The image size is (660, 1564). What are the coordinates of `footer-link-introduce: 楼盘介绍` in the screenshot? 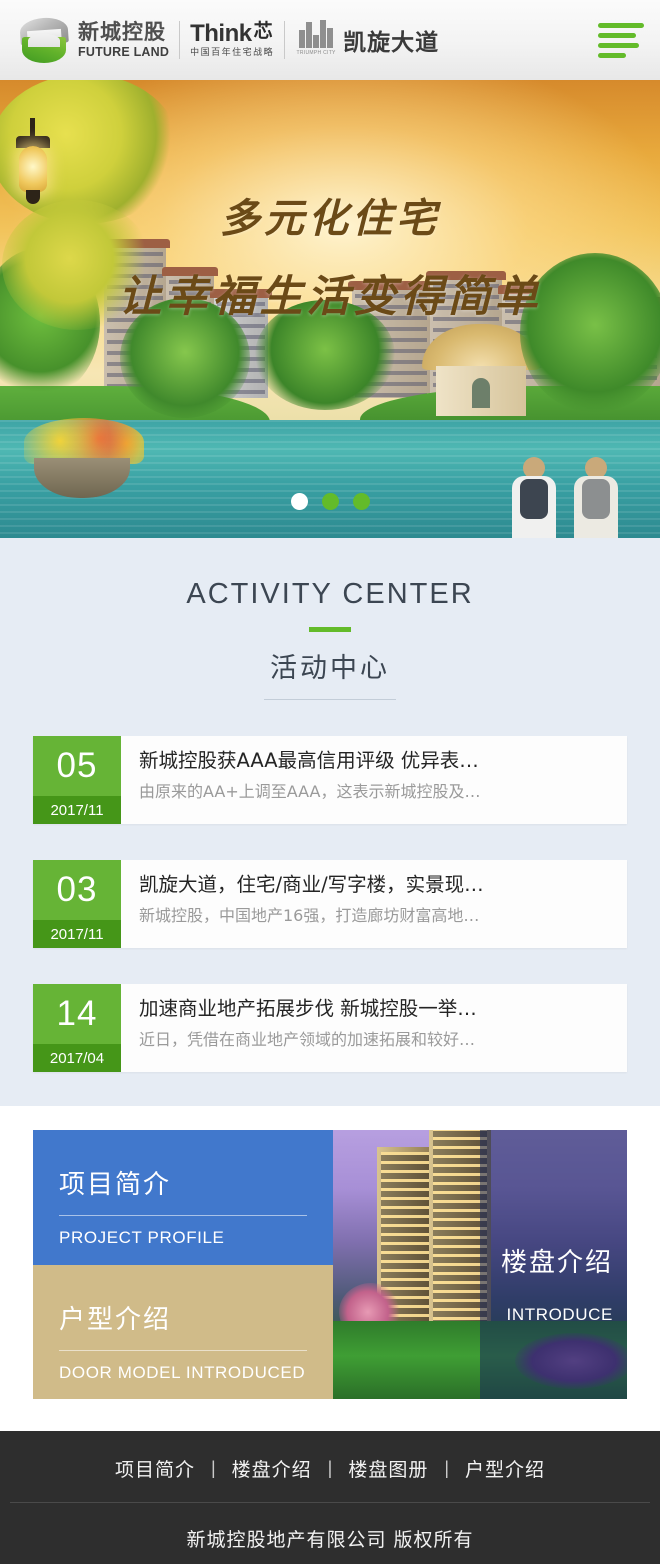 It's located at (272, 1468).